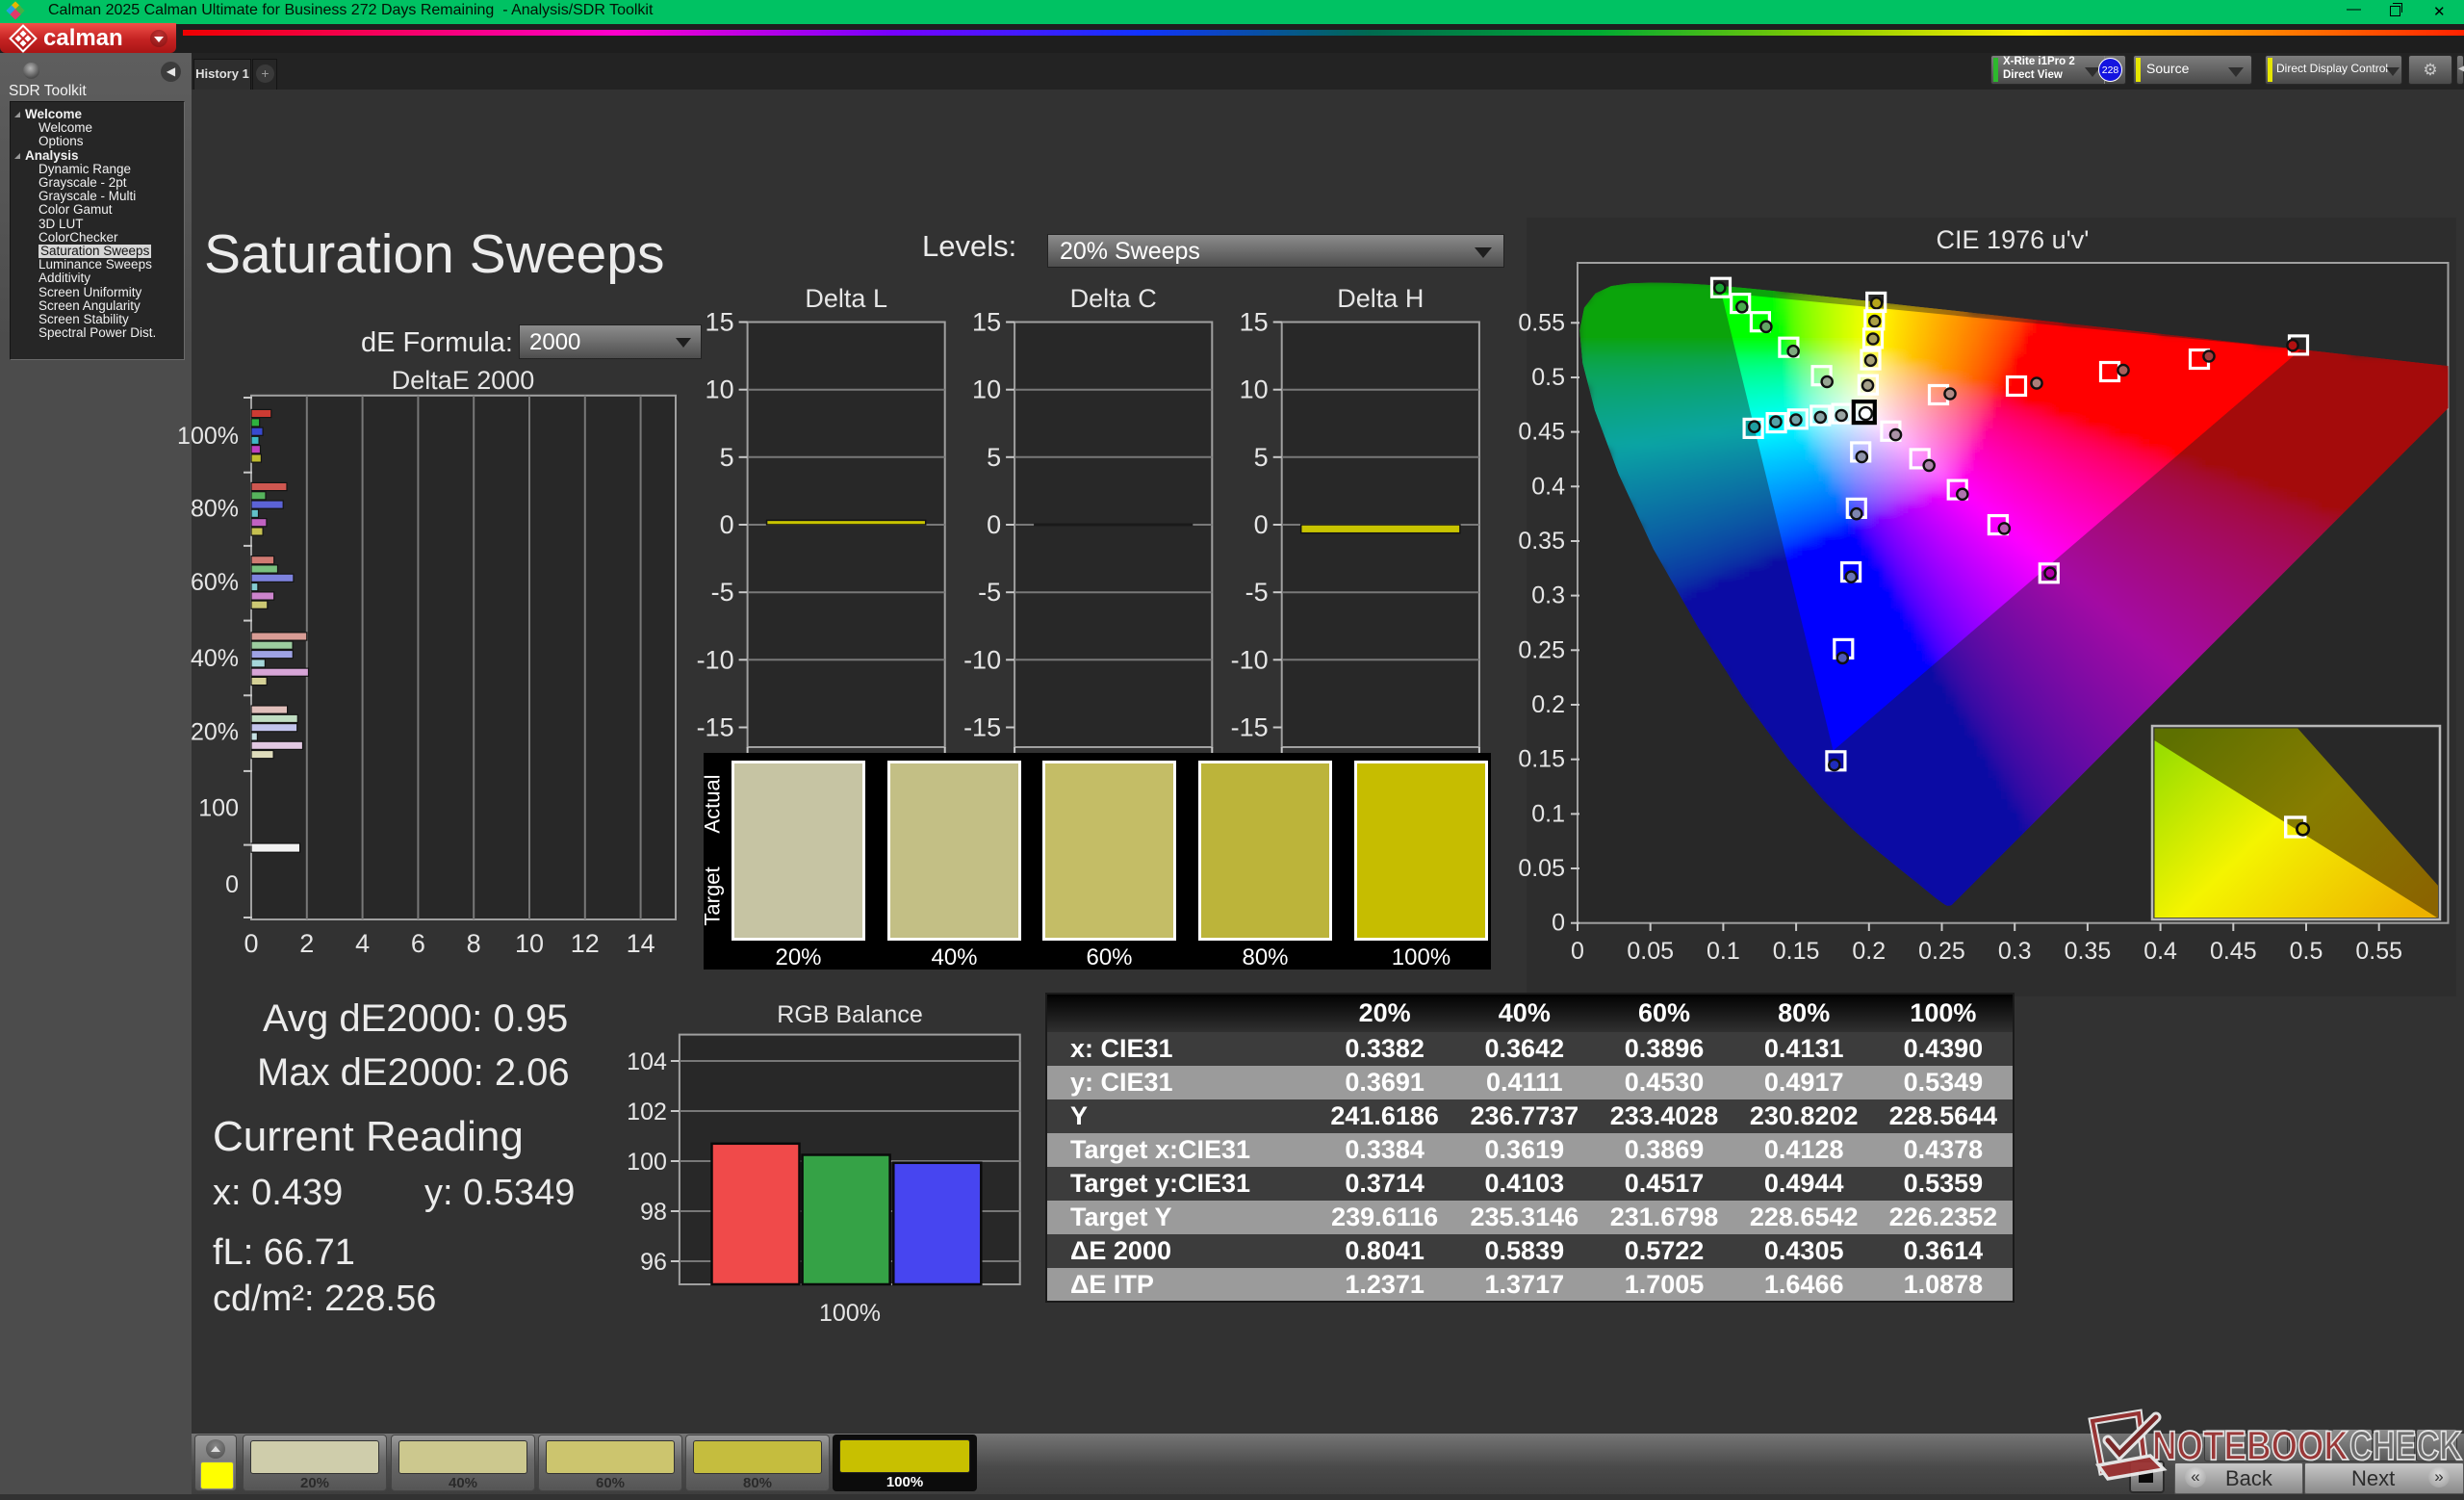 The height and width of the screenshot is (1500, 2464). Describe the element at coordinates (1113, 298) in the screenshot. I see `svg-text: Delta C` at that location.